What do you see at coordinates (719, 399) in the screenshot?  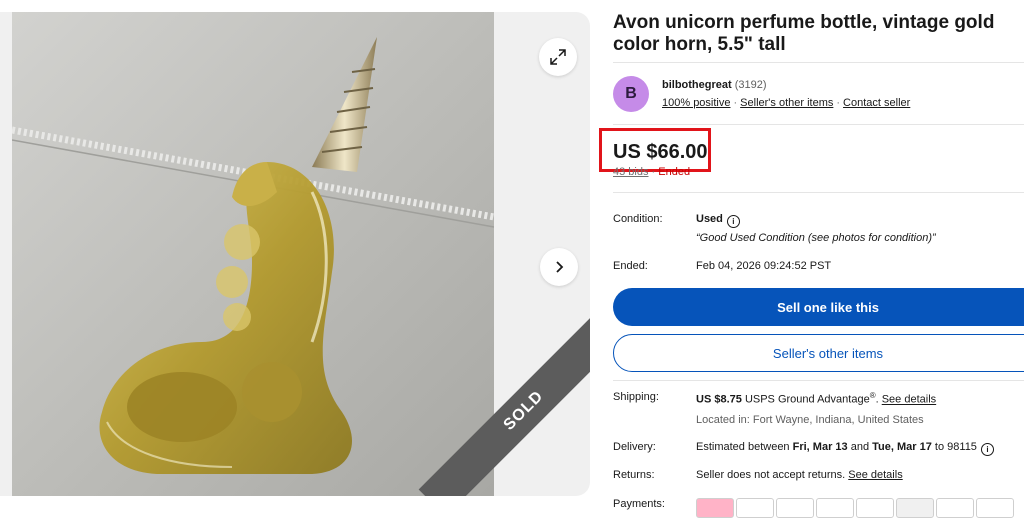 I see `shipping-cost: US $8.75` at bounding box center [719, 399].